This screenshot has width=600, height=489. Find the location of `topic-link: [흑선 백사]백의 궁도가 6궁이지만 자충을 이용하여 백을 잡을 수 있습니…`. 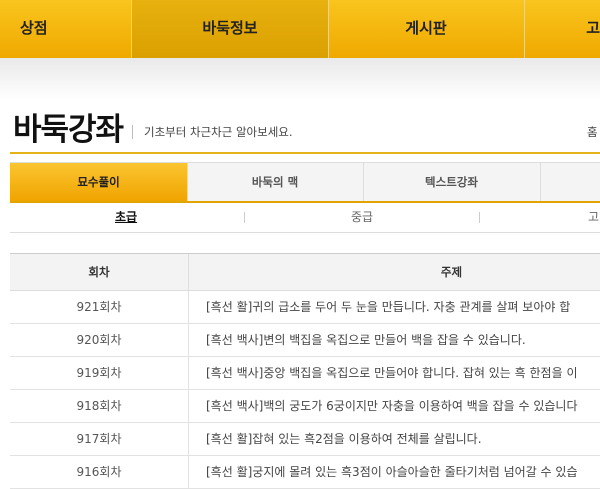

topic-link: [흑선 백사]백의 궁도가 6궁이지만 자충을 이용하여 백을 잡을 수 있습니… is located at coordinates (392, 406).